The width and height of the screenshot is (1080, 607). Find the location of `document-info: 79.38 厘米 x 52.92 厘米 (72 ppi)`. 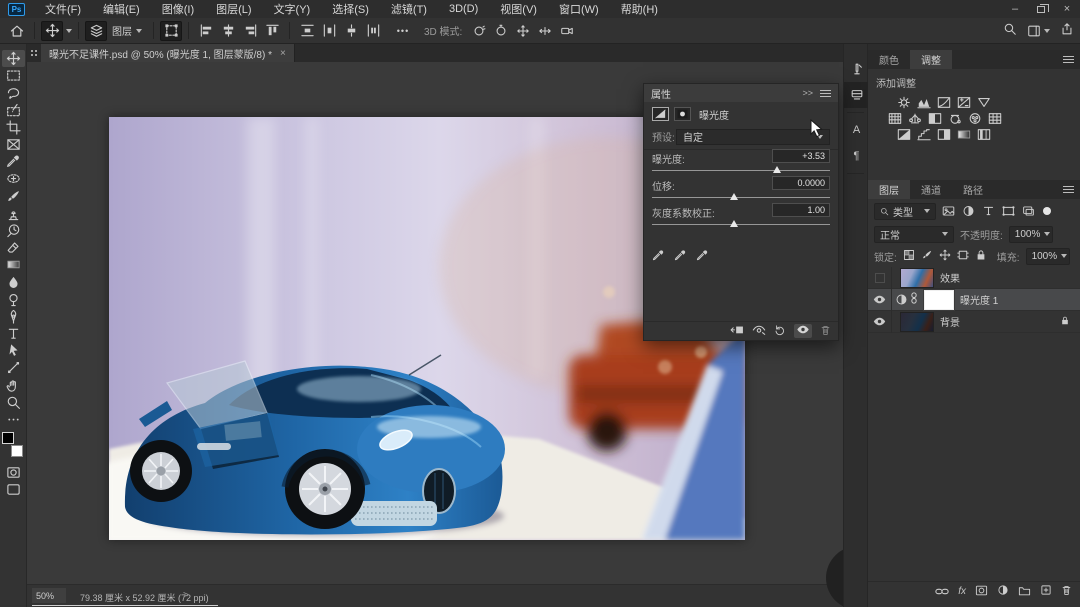

document-info: 79.38 厘米 x 52.92 厘米 (72 ppi) is located at coordinates (144, 597).